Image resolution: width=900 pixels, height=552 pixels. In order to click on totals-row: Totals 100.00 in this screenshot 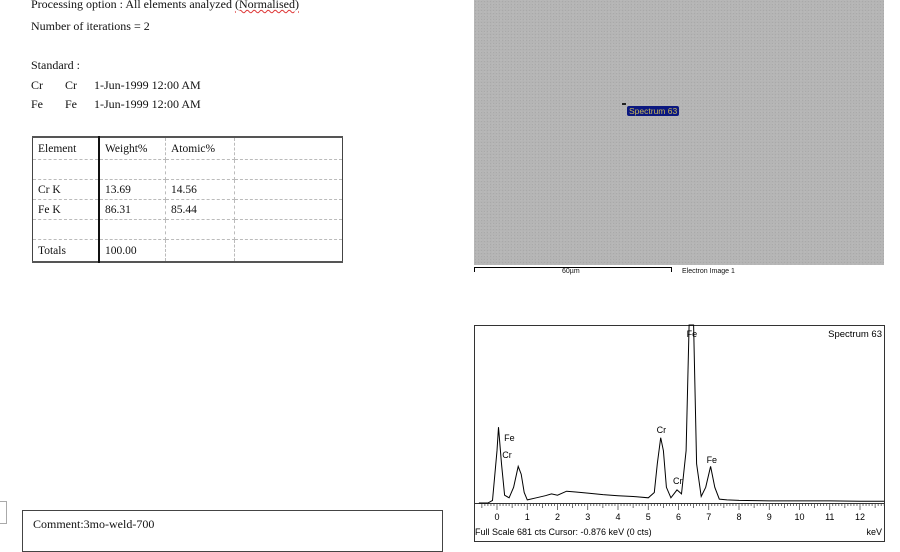, I will do `click(187, 251)`.